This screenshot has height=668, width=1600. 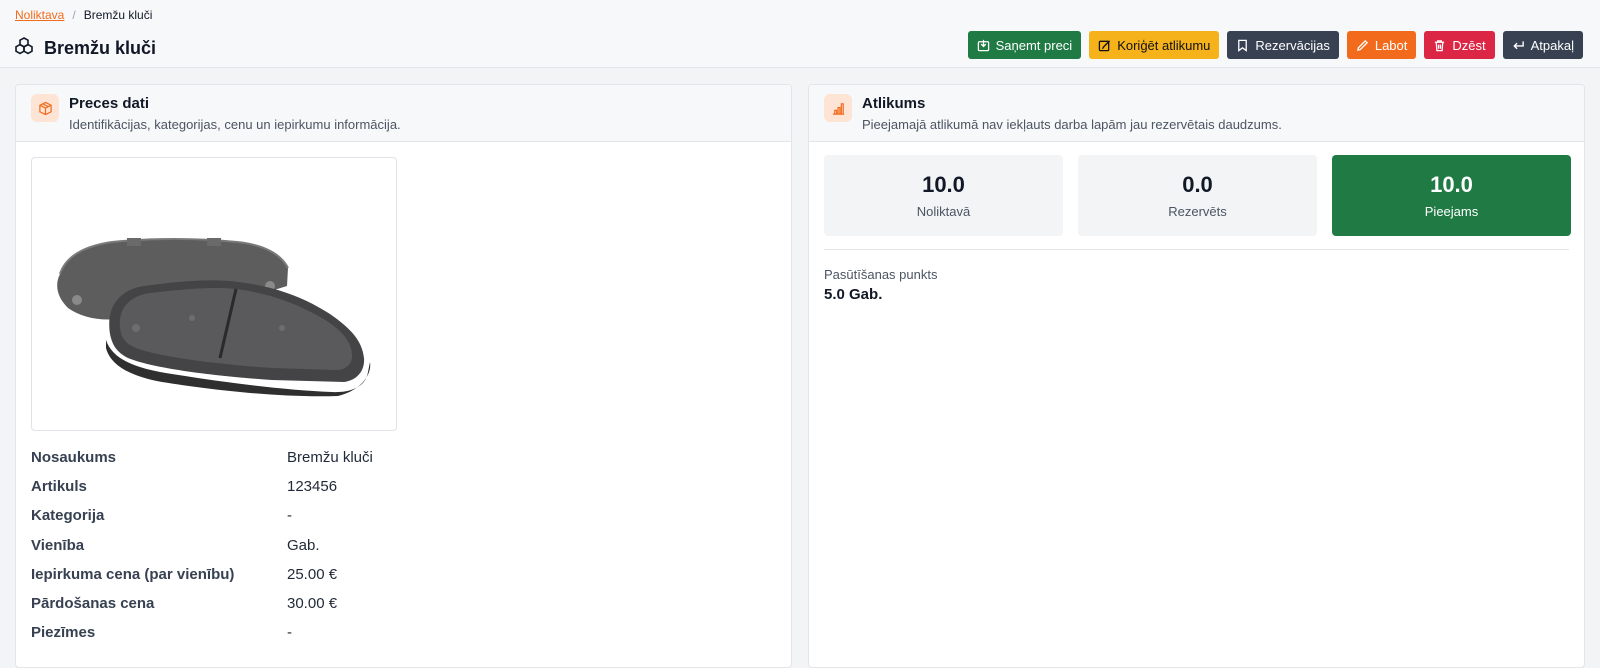 I want to click on bar-chart-icon, so click(x=838, y=108).